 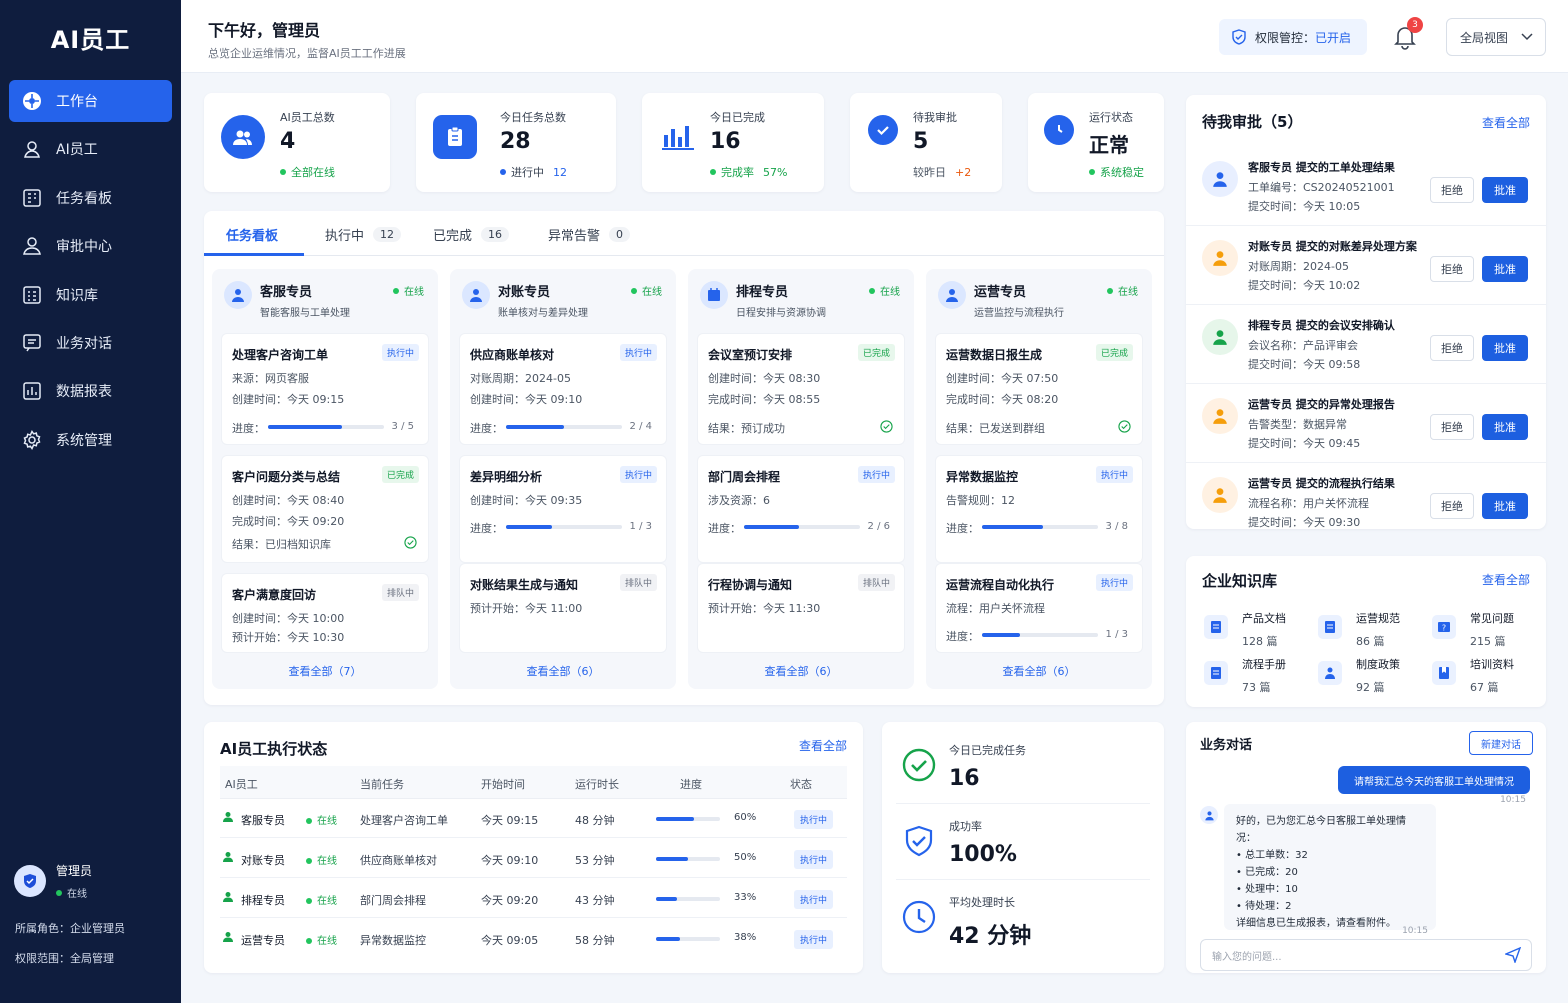 I want to click on check-circle-icon, so click(x=883, y=130).